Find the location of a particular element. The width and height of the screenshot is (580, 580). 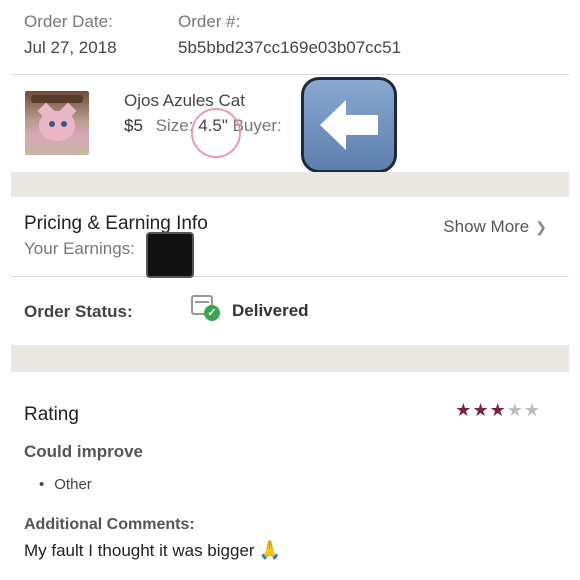

list-item: • Other is located at coordinates (65, 484).